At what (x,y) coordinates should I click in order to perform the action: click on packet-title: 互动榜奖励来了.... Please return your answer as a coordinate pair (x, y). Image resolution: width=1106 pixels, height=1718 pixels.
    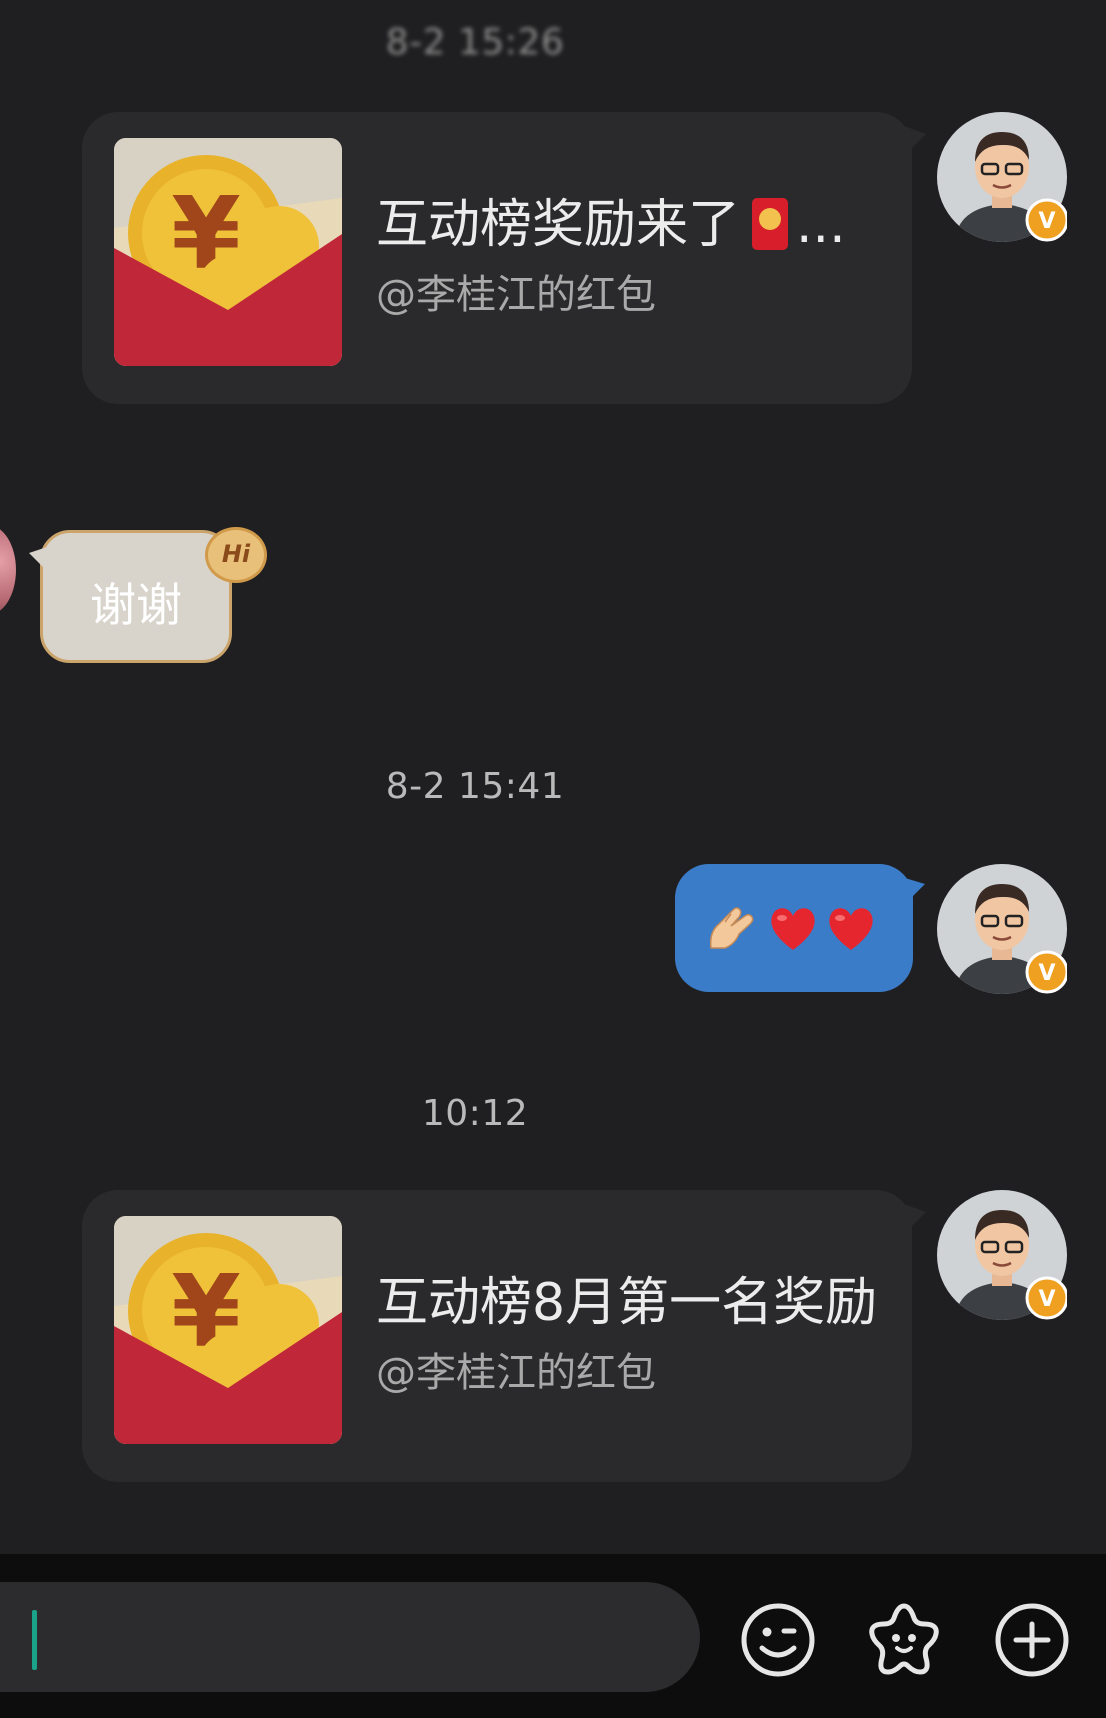
    Looking at the image, I should click on (611, 225).